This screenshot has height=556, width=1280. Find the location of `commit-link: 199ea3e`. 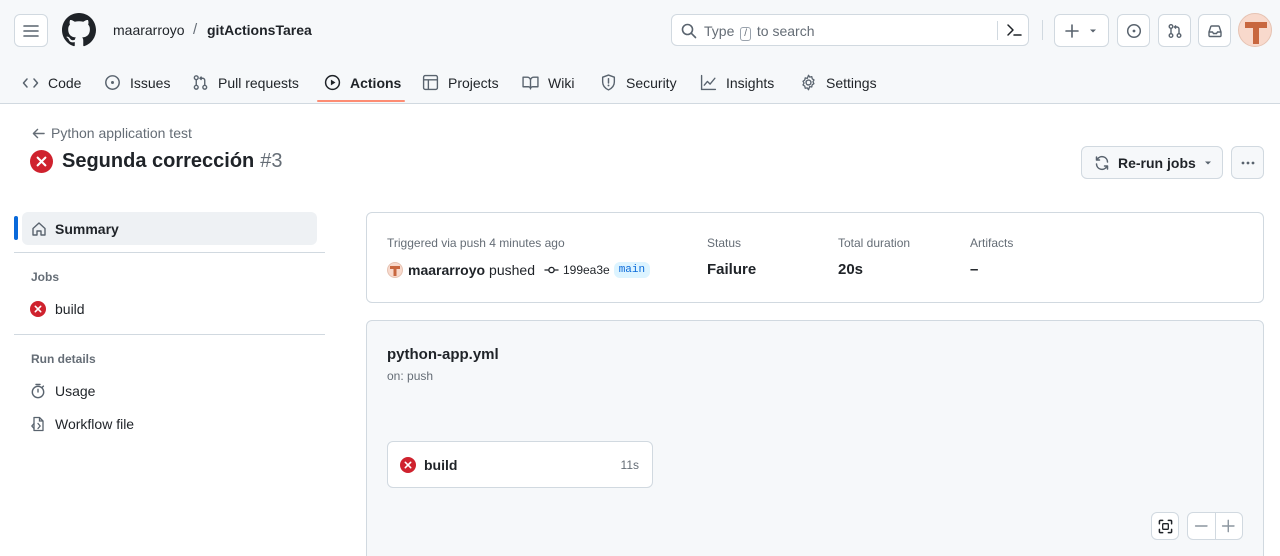

commit-link: 199ea3e is located at coordinates (577, 270).